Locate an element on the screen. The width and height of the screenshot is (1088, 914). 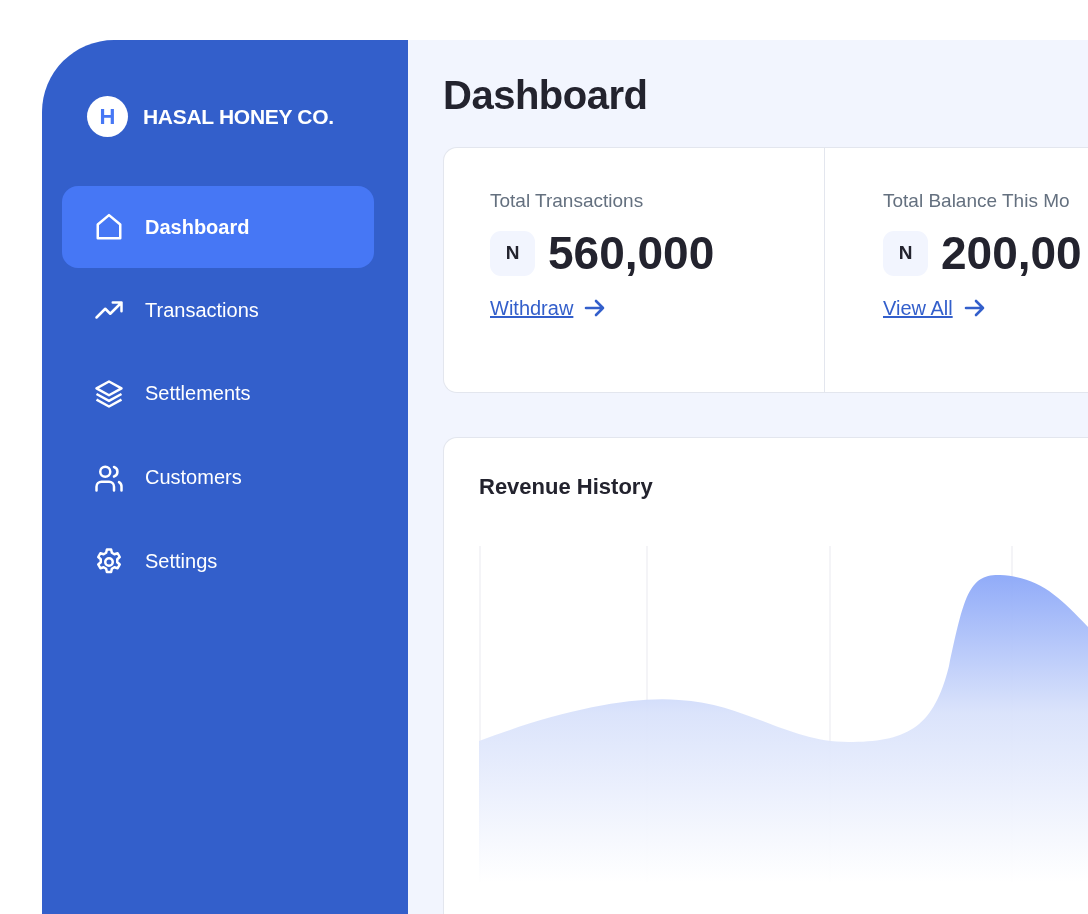
stat-link: View All is located at coordinates (918, 308).